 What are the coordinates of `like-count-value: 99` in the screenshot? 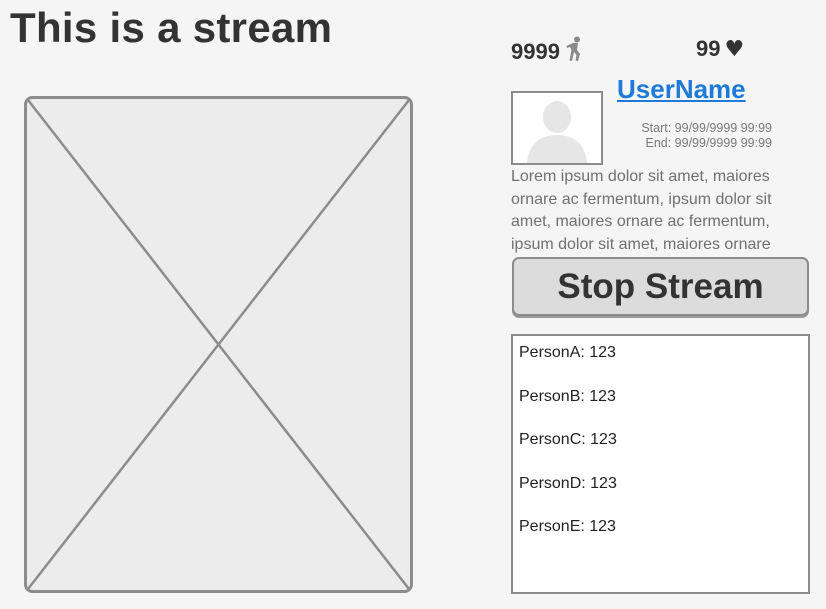 It's located at (708, 48).